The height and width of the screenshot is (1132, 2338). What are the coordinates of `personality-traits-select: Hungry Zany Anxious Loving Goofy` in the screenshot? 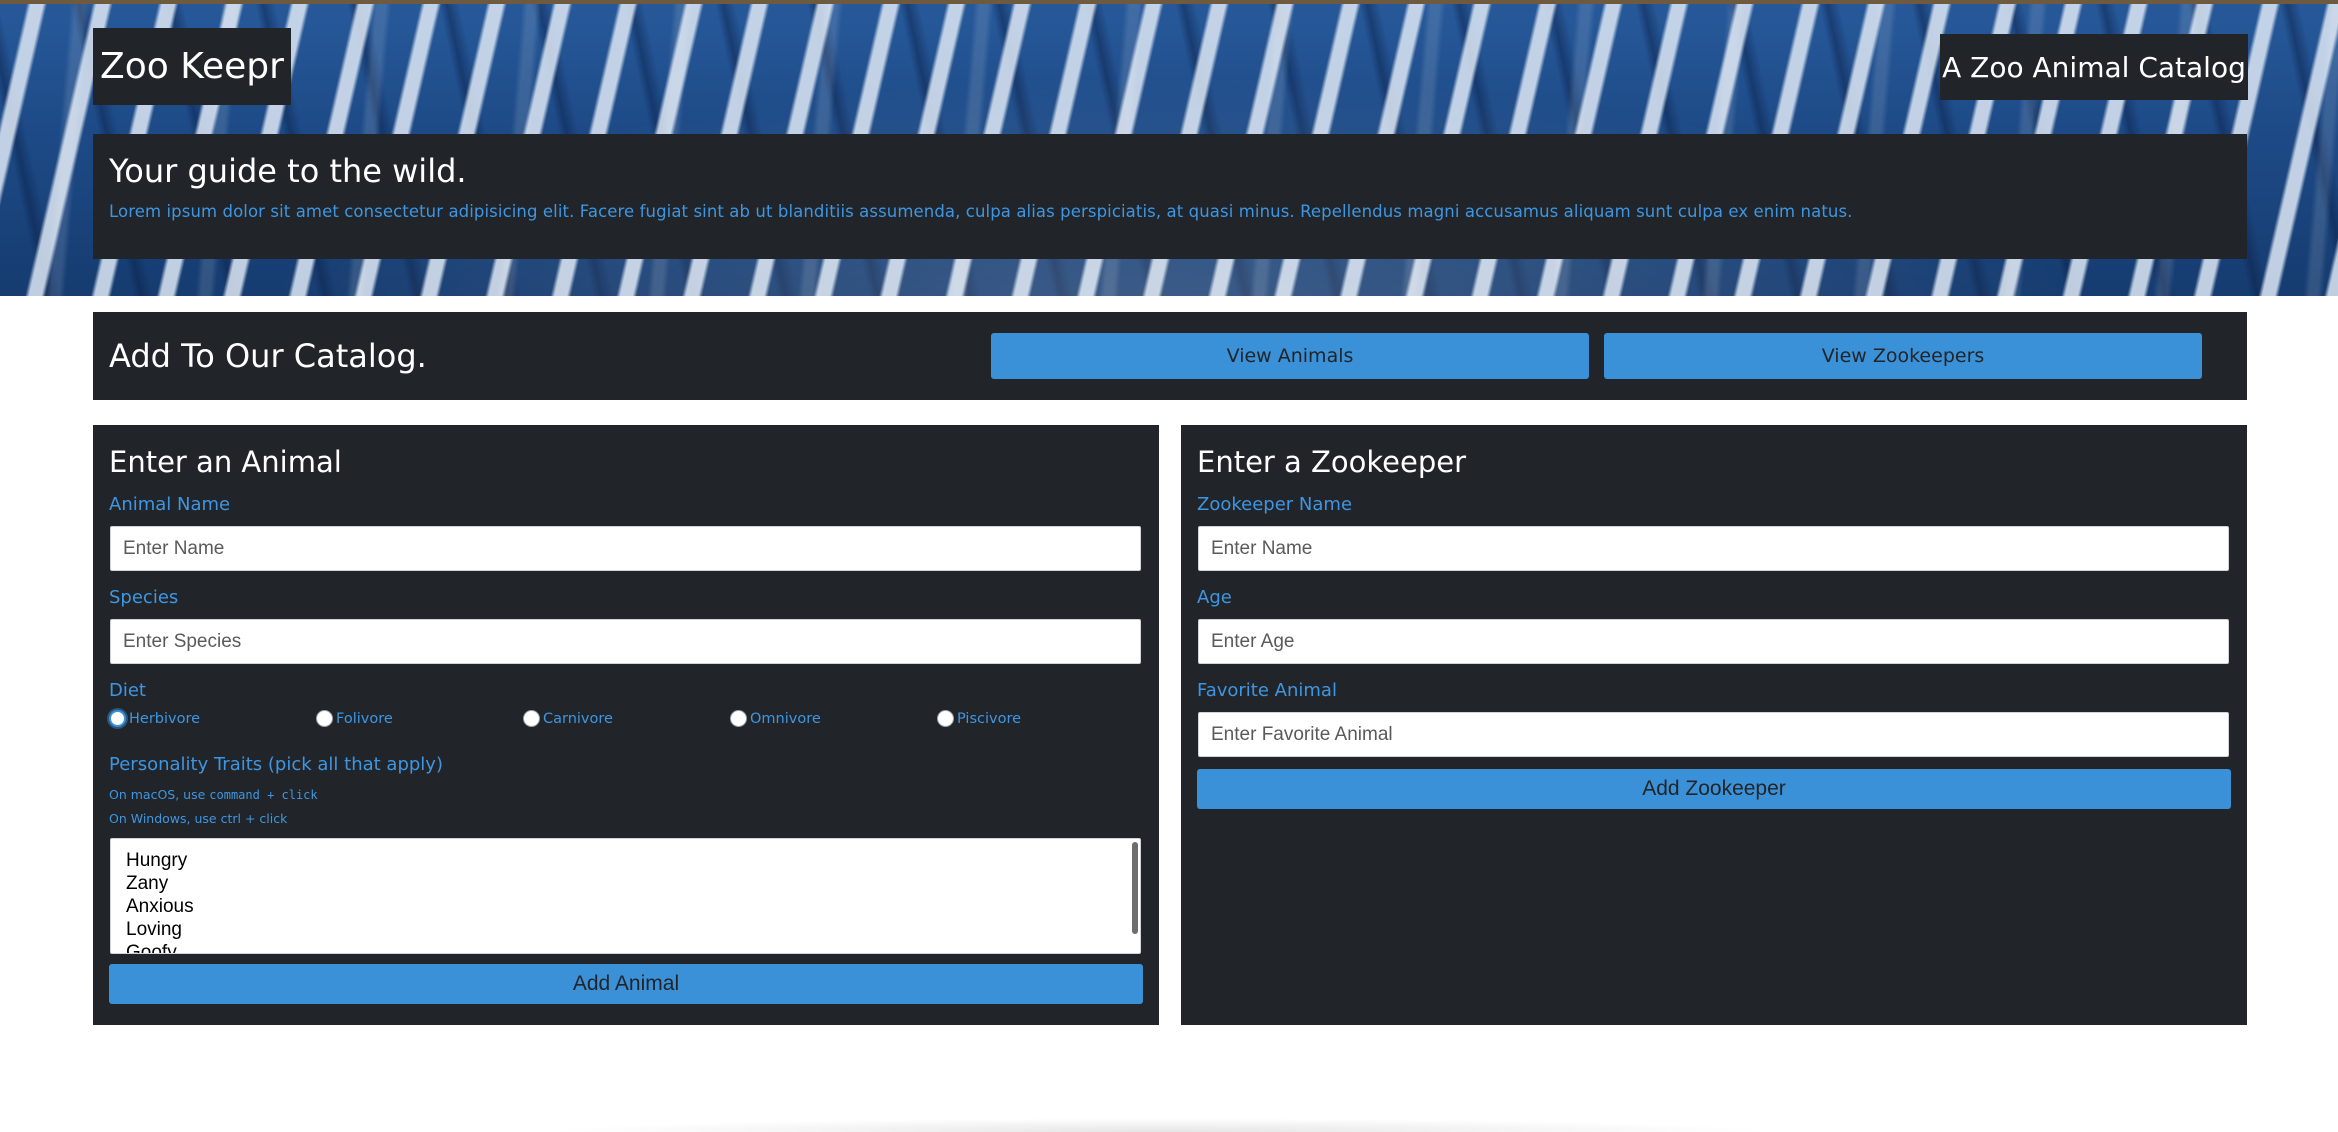 It's located at (625, 896).